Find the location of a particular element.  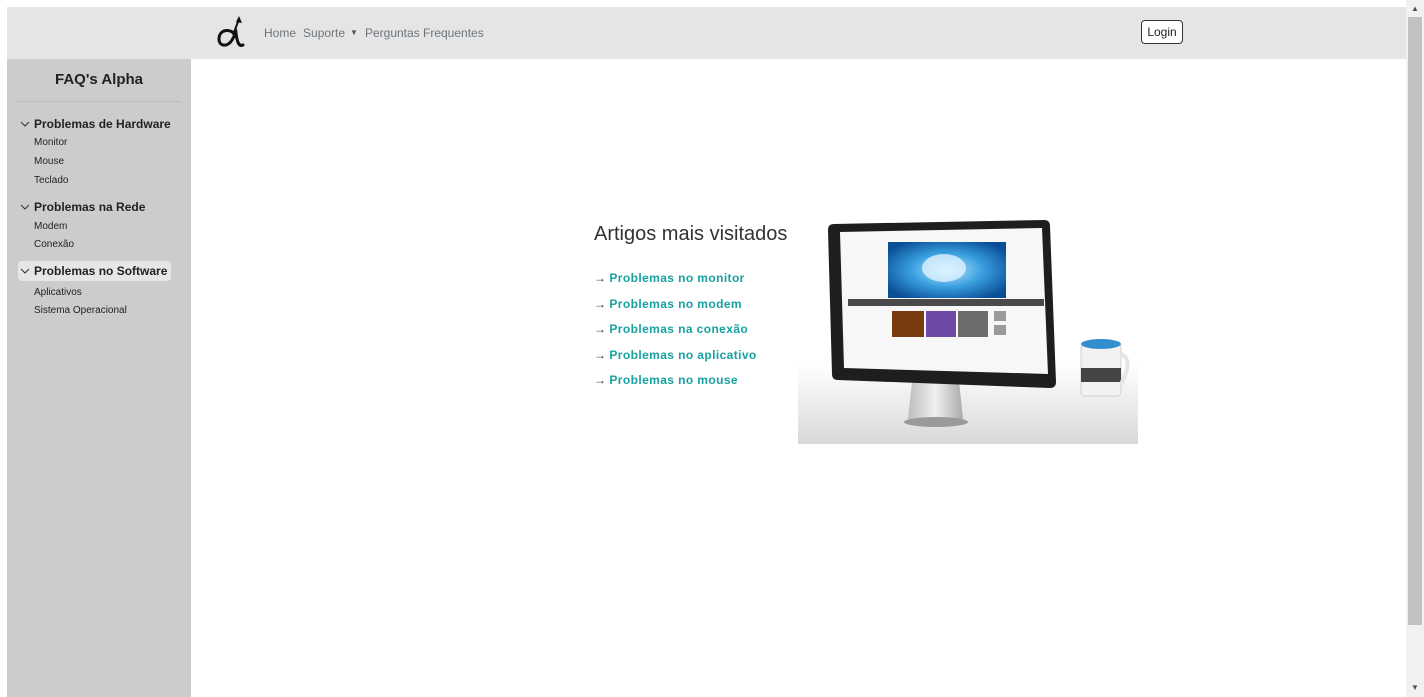

top-margin is located at coordinates (712, 3).